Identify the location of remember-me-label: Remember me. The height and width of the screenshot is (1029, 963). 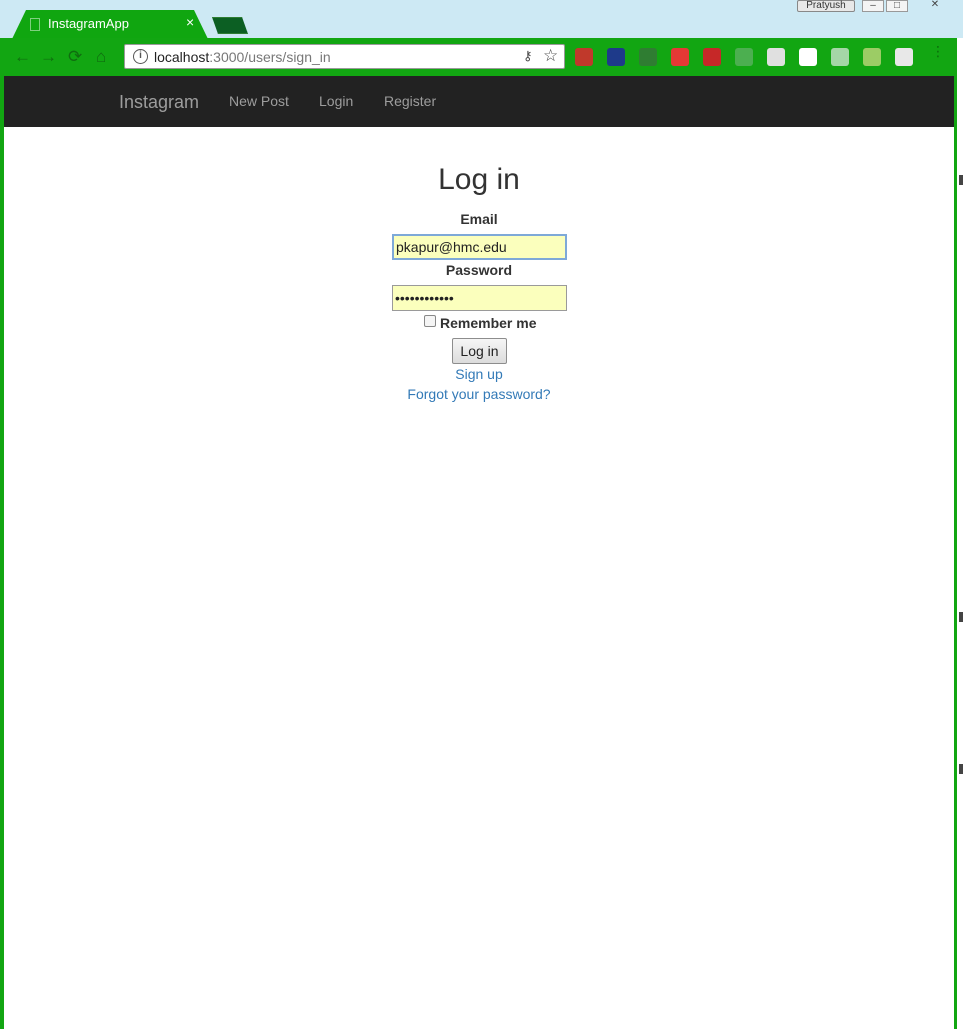
(488, 323).